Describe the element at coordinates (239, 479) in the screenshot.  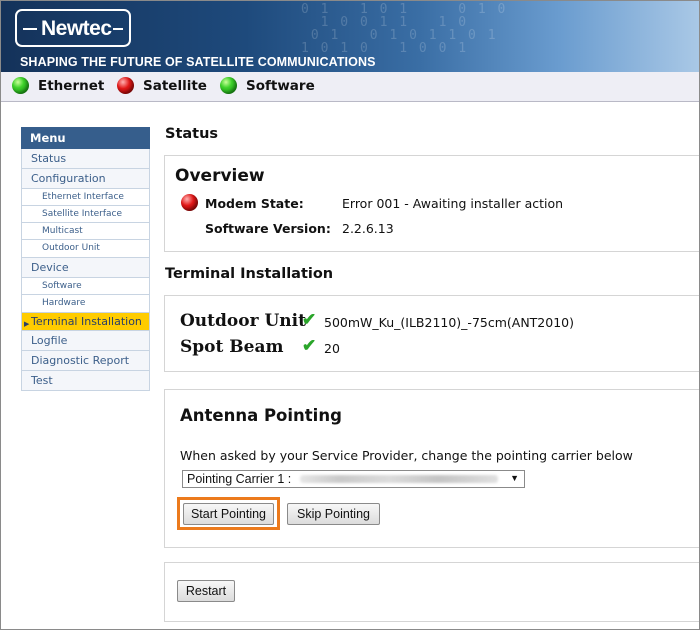
I see `pointing-carrier-selected-value: Pointing Carrier 1 :` at that location.